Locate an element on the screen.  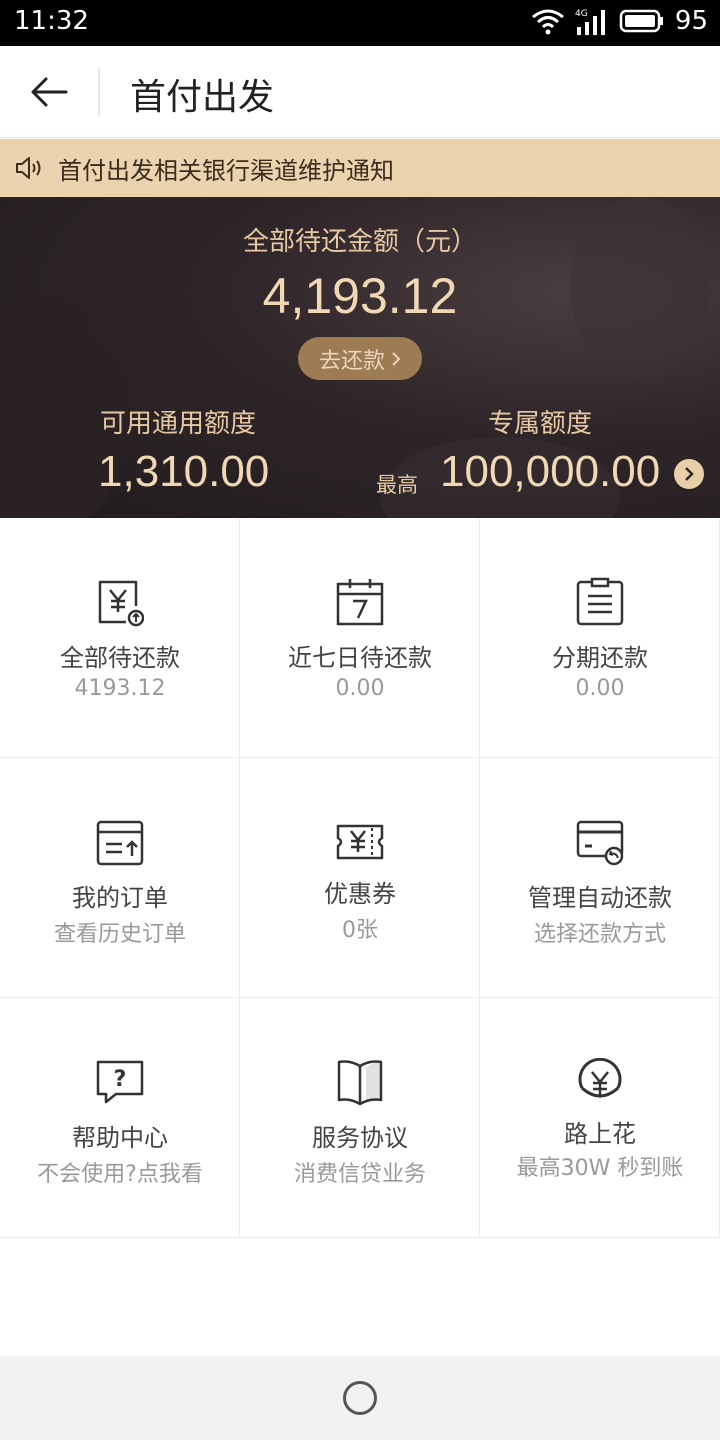
grid-item-title: 管理自动还款 is located at coordinates (600, 898).